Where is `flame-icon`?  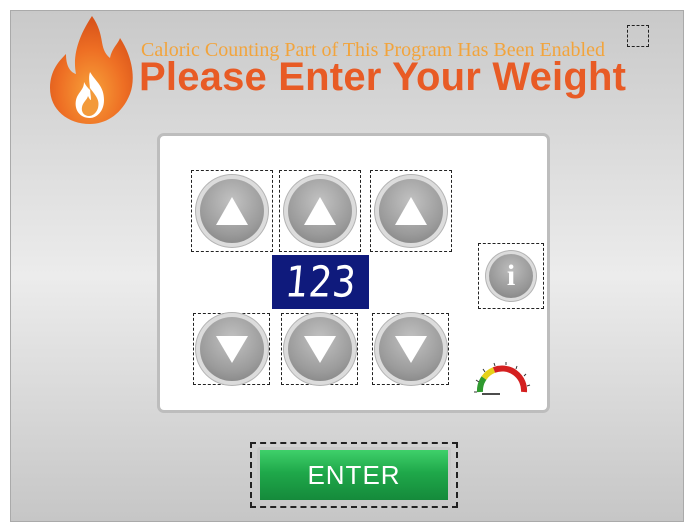
flame-icon is located at coordinates (91, 70).